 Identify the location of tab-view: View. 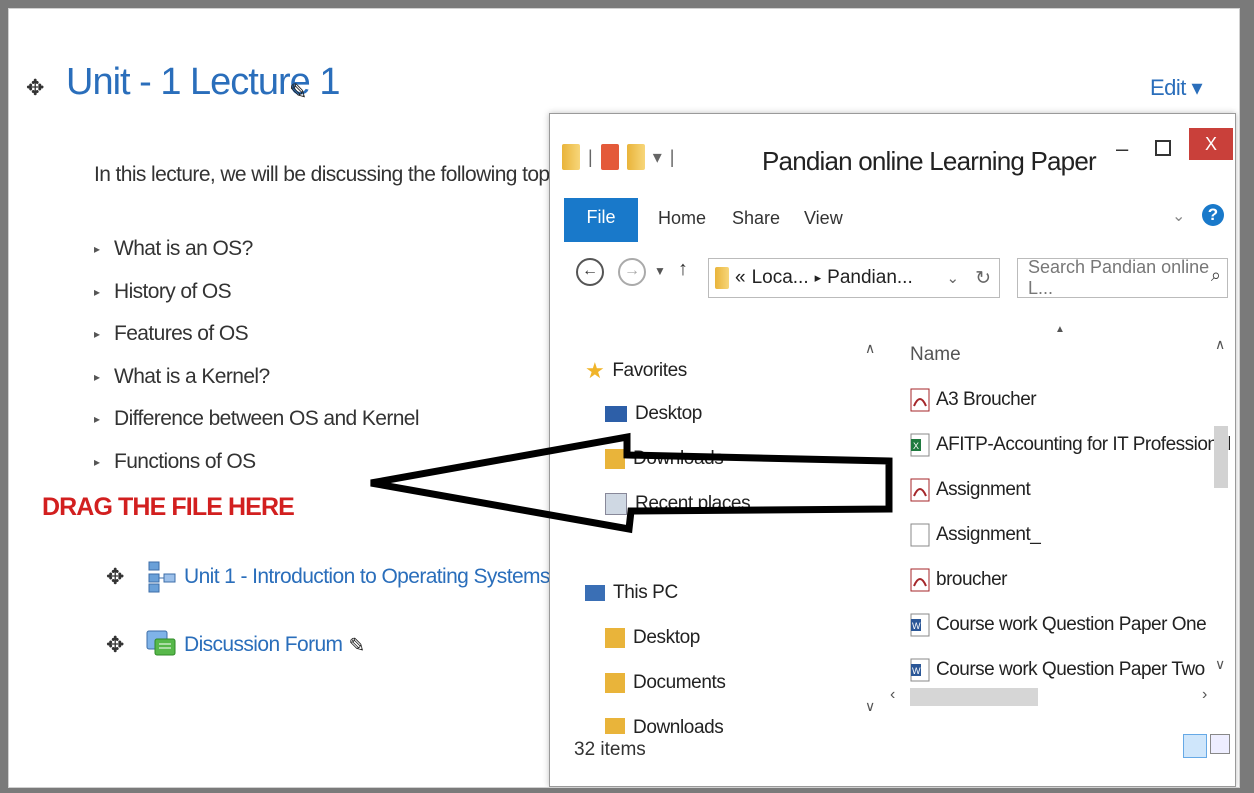
(823, 218).